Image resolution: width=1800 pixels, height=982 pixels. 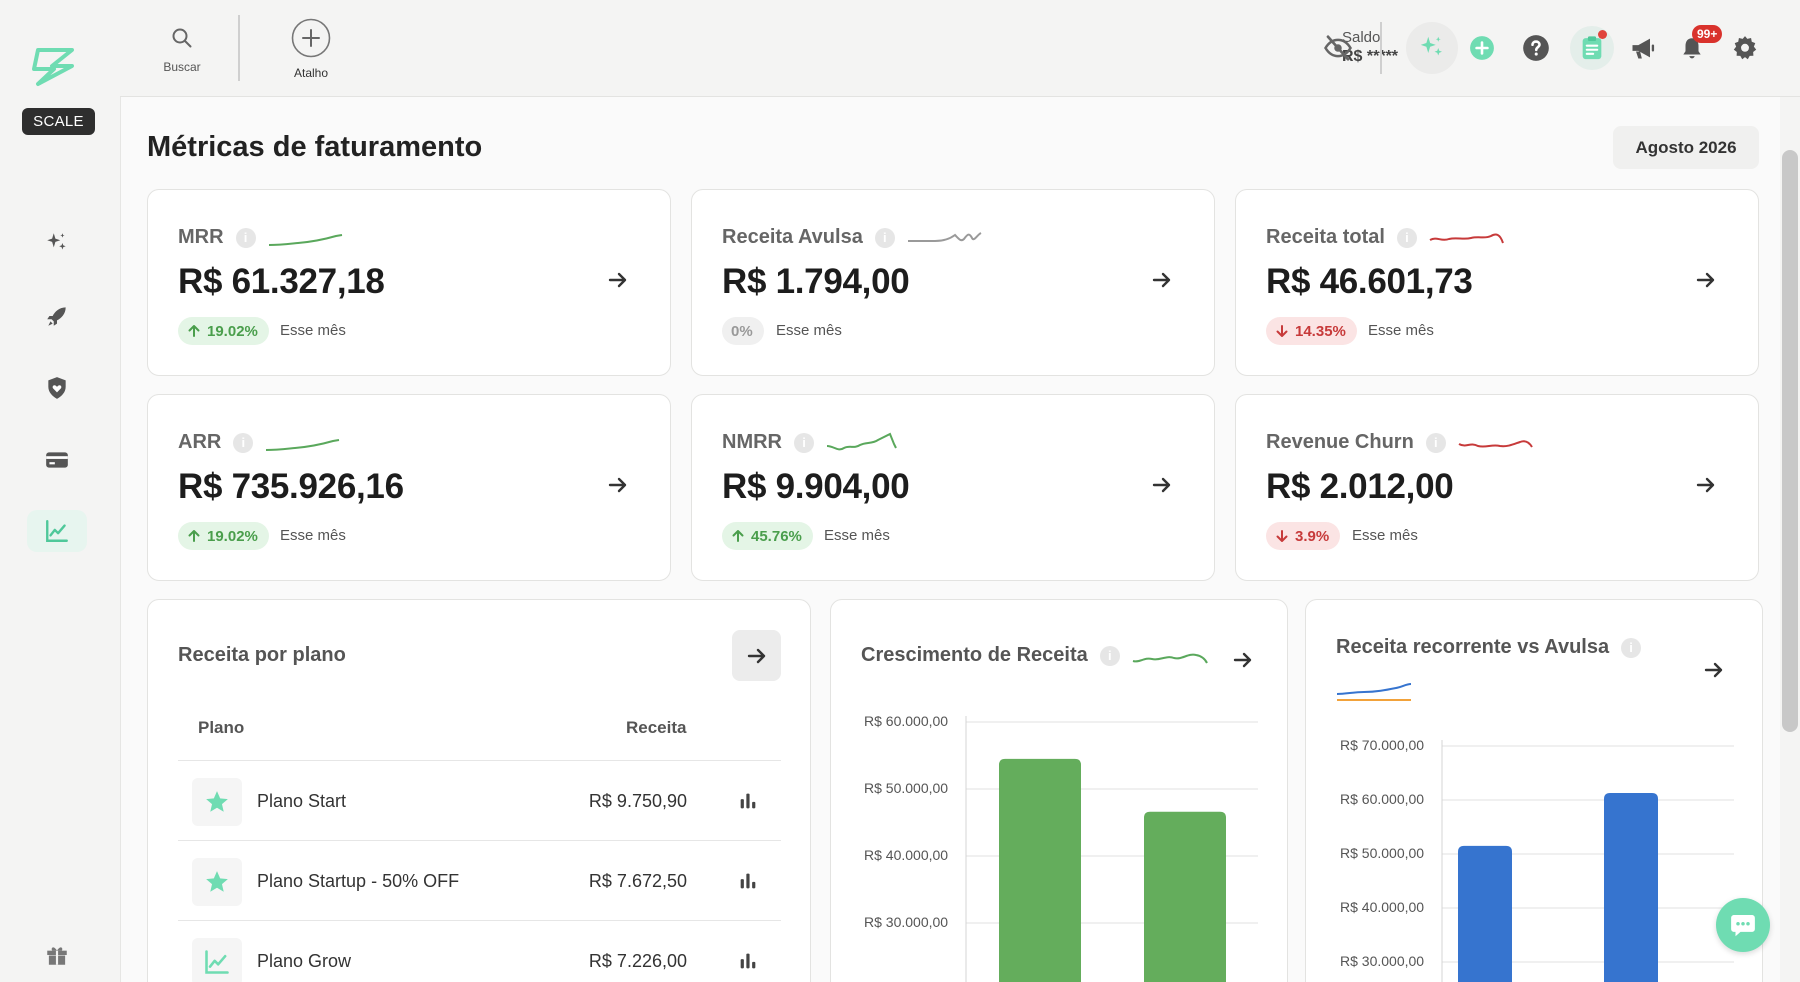 I want to click on change-value: 45.76%, so click(x=776, y=536).